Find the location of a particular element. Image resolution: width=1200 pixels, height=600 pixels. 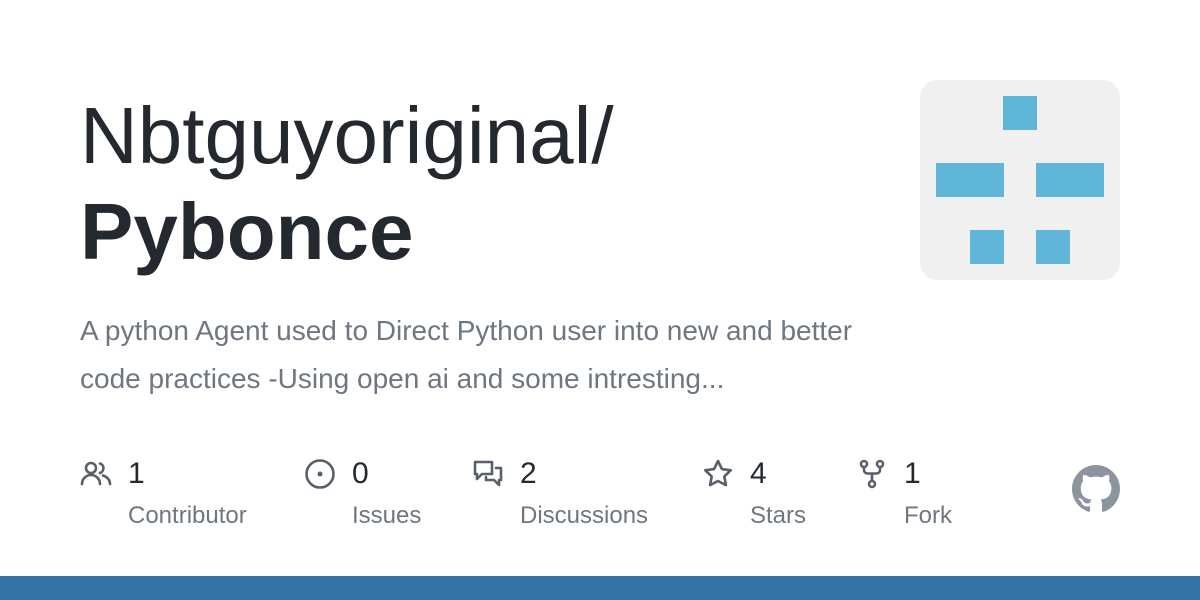

stat-label: Stars is located at coordinates (778, 515).